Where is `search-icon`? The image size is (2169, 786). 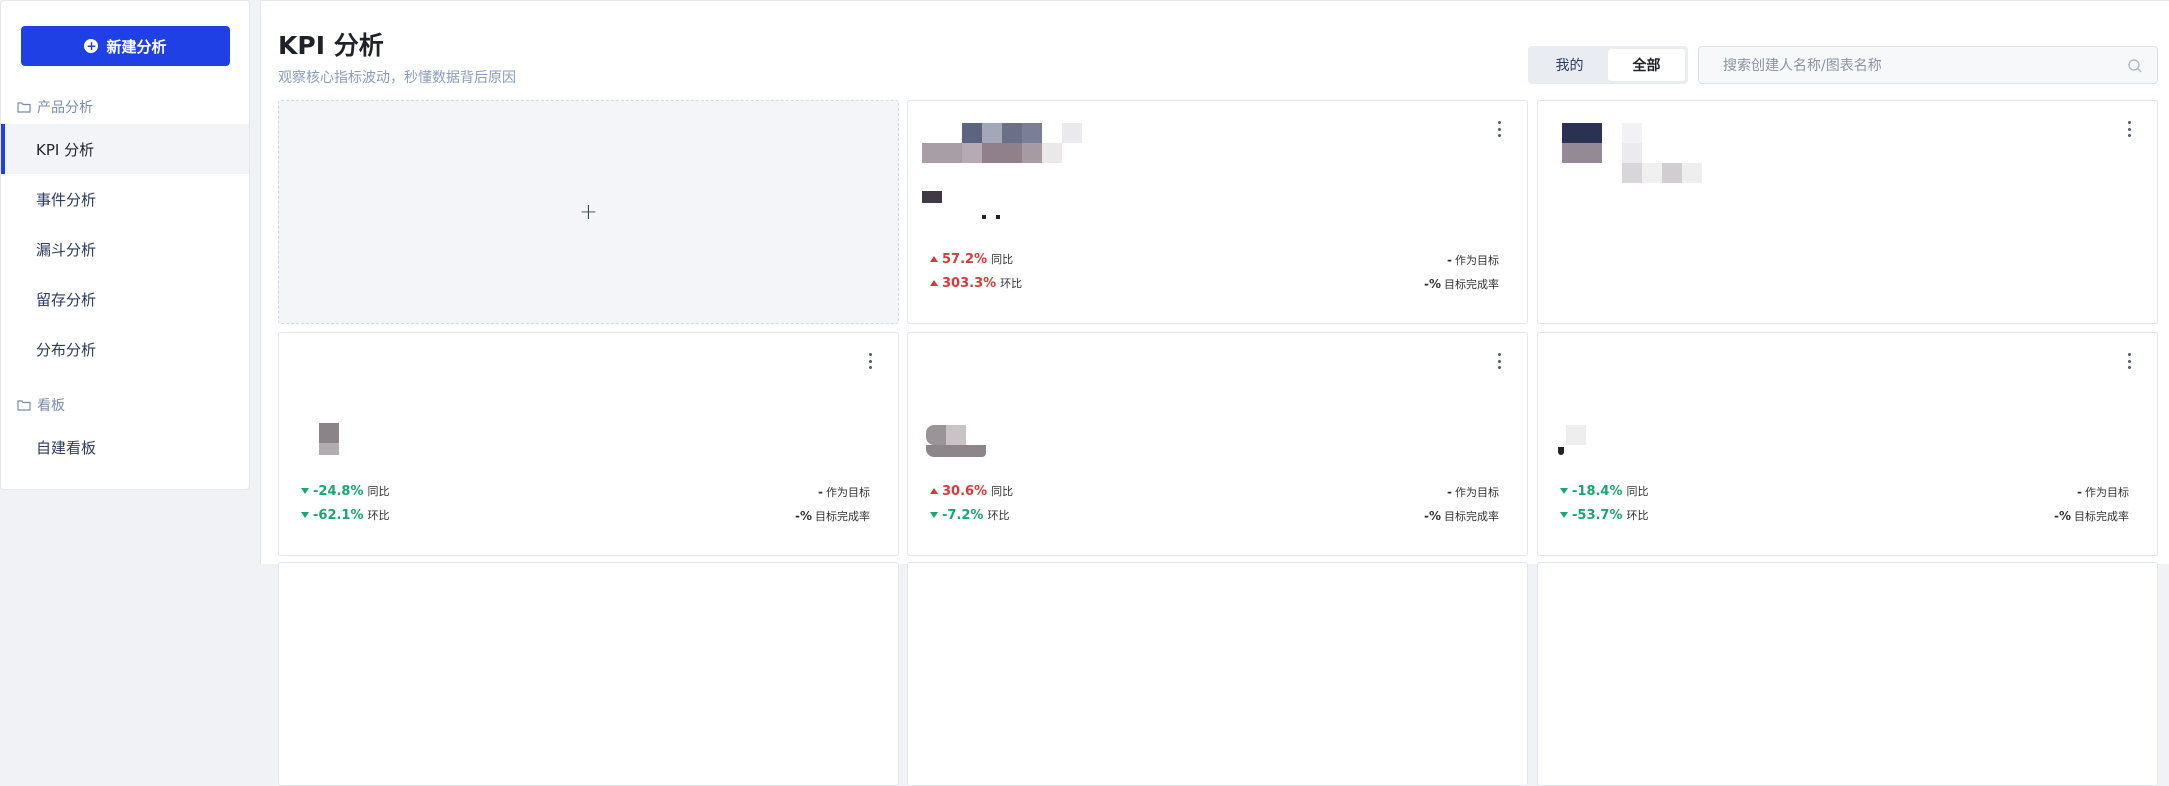
search-icon is located at coordinates (2135, 66).